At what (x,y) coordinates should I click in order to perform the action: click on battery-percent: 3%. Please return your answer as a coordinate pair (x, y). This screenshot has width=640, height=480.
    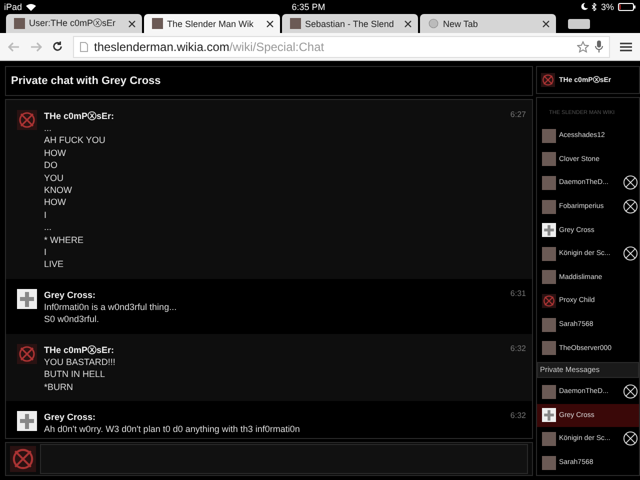
    Looking at the image, I should click on (607, 7).